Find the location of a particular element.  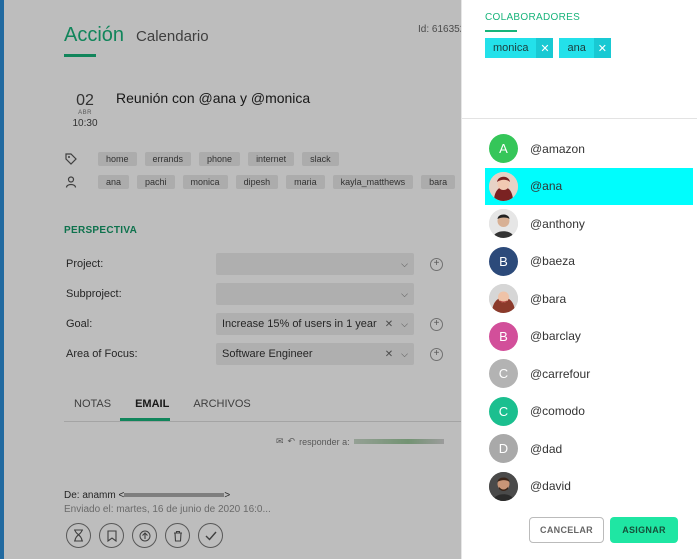

panel-title: COLABORADORES is located at coordinates (533, 17).